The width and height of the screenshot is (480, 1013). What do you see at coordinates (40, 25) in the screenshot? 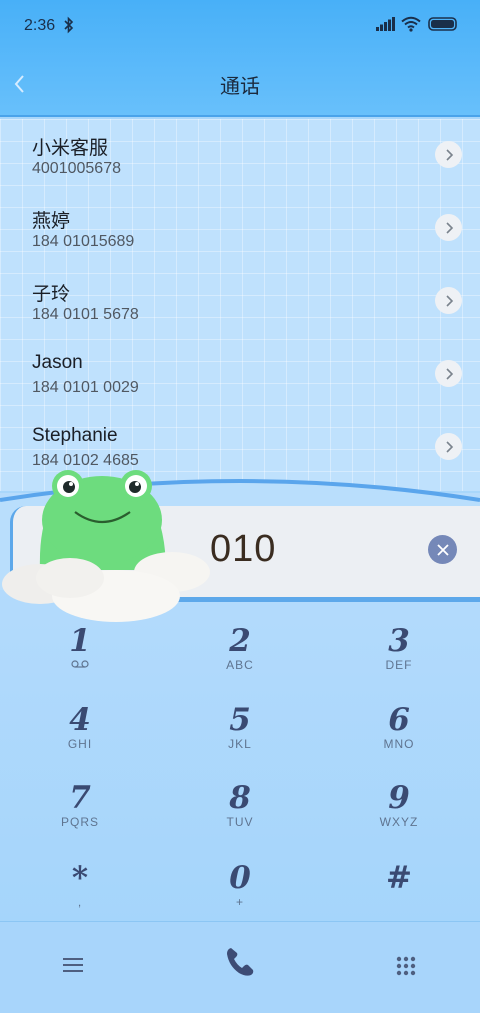
I see `status-time: 2:36` at bounding box center [40, 25].